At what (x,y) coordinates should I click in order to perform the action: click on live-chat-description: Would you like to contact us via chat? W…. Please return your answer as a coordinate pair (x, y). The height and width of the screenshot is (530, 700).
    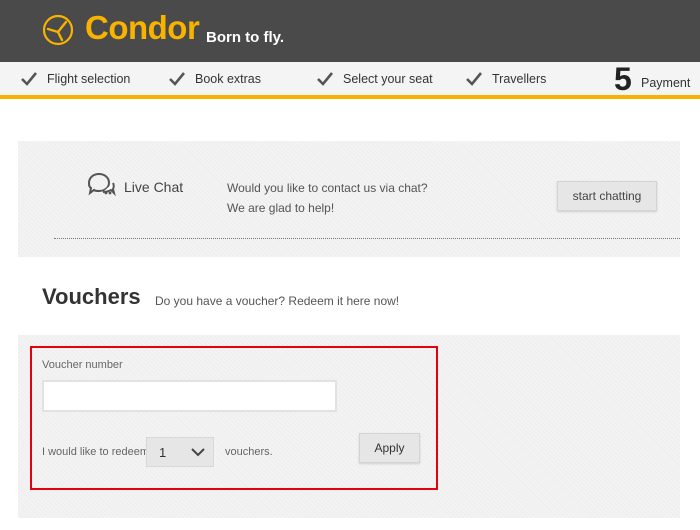
    Looking at the image, I should click on (327, 198).